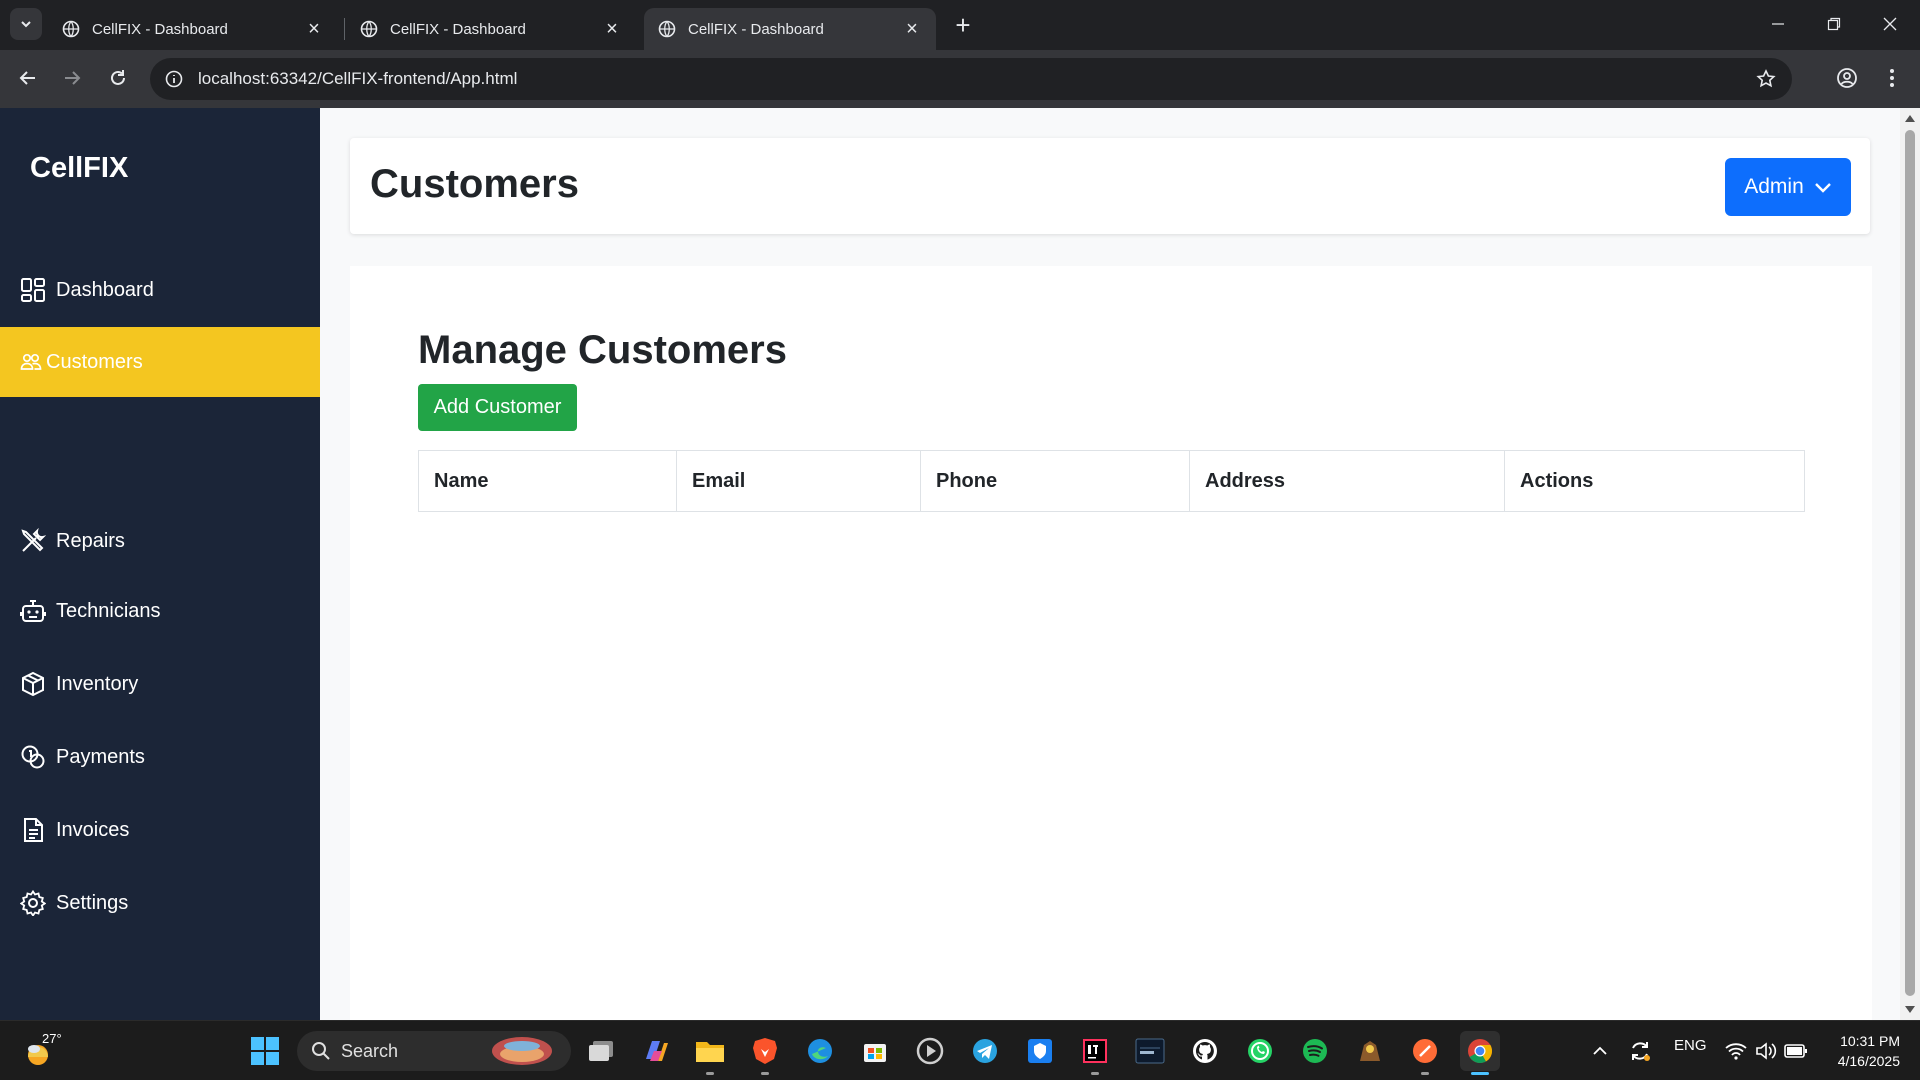 This screenshot has width=1920, height=1080. I want to click on tab-divider, so click(344, 29).